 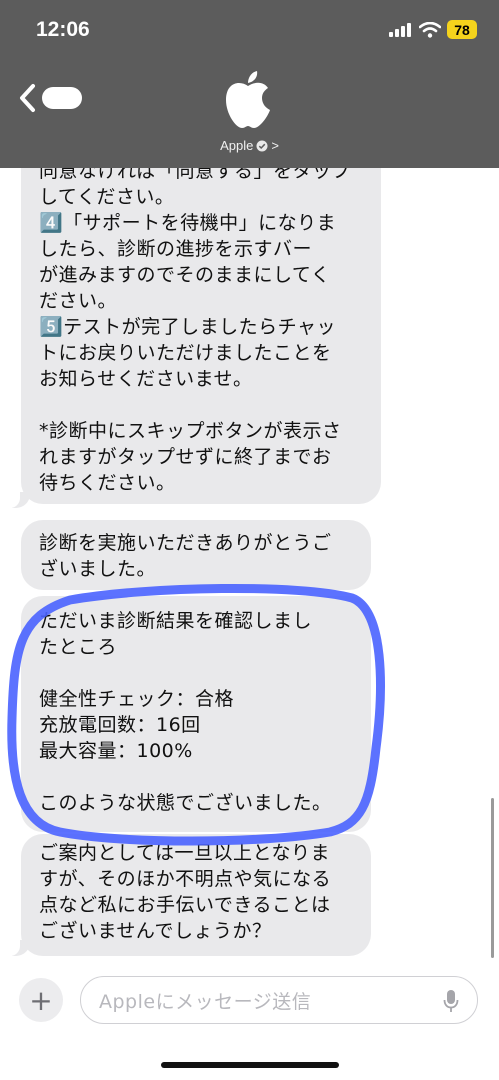 What do you see at coordinates (462, 29) in the screenshot?
I see `battery-icon: 78` at bounding box center [462, 29].